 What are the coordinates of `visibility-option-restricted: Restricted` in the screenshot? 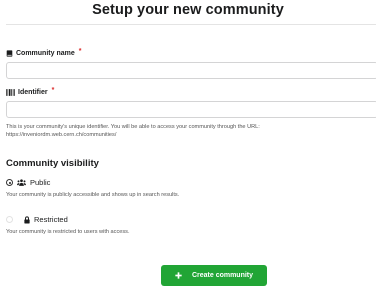 It's located at (37, 219).